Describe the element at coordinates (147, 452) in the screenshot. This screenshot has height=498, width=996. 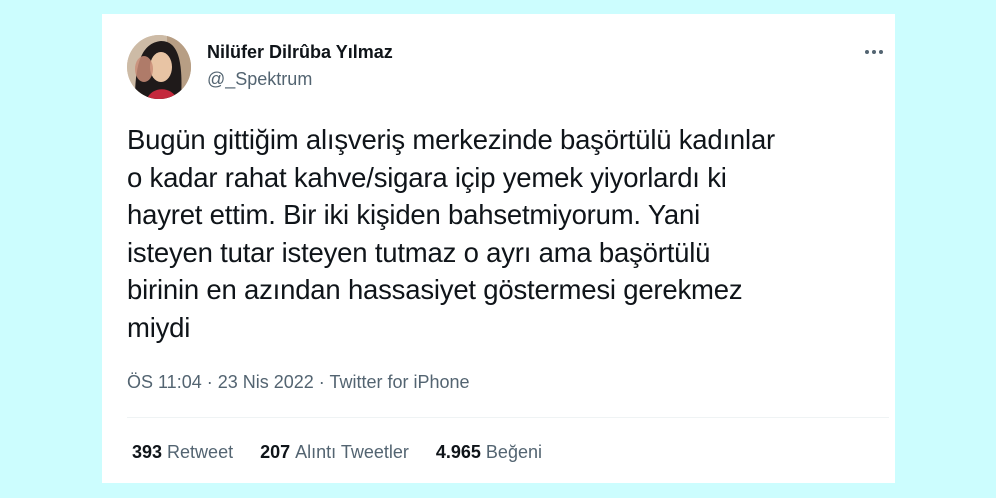
I see `retweets-count: 393` at that location.